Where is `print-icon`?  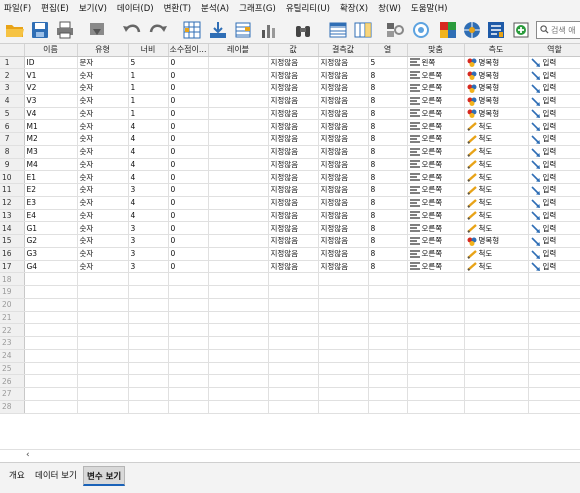
print-icon is located at coordinates (65, 30).